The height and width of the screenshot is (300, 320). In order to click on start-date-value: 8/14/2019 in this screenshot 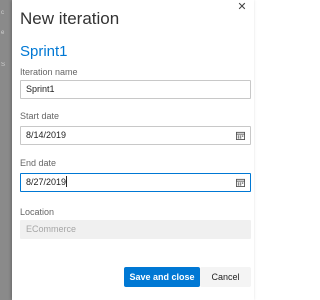, I will do `click(46, 135)`.